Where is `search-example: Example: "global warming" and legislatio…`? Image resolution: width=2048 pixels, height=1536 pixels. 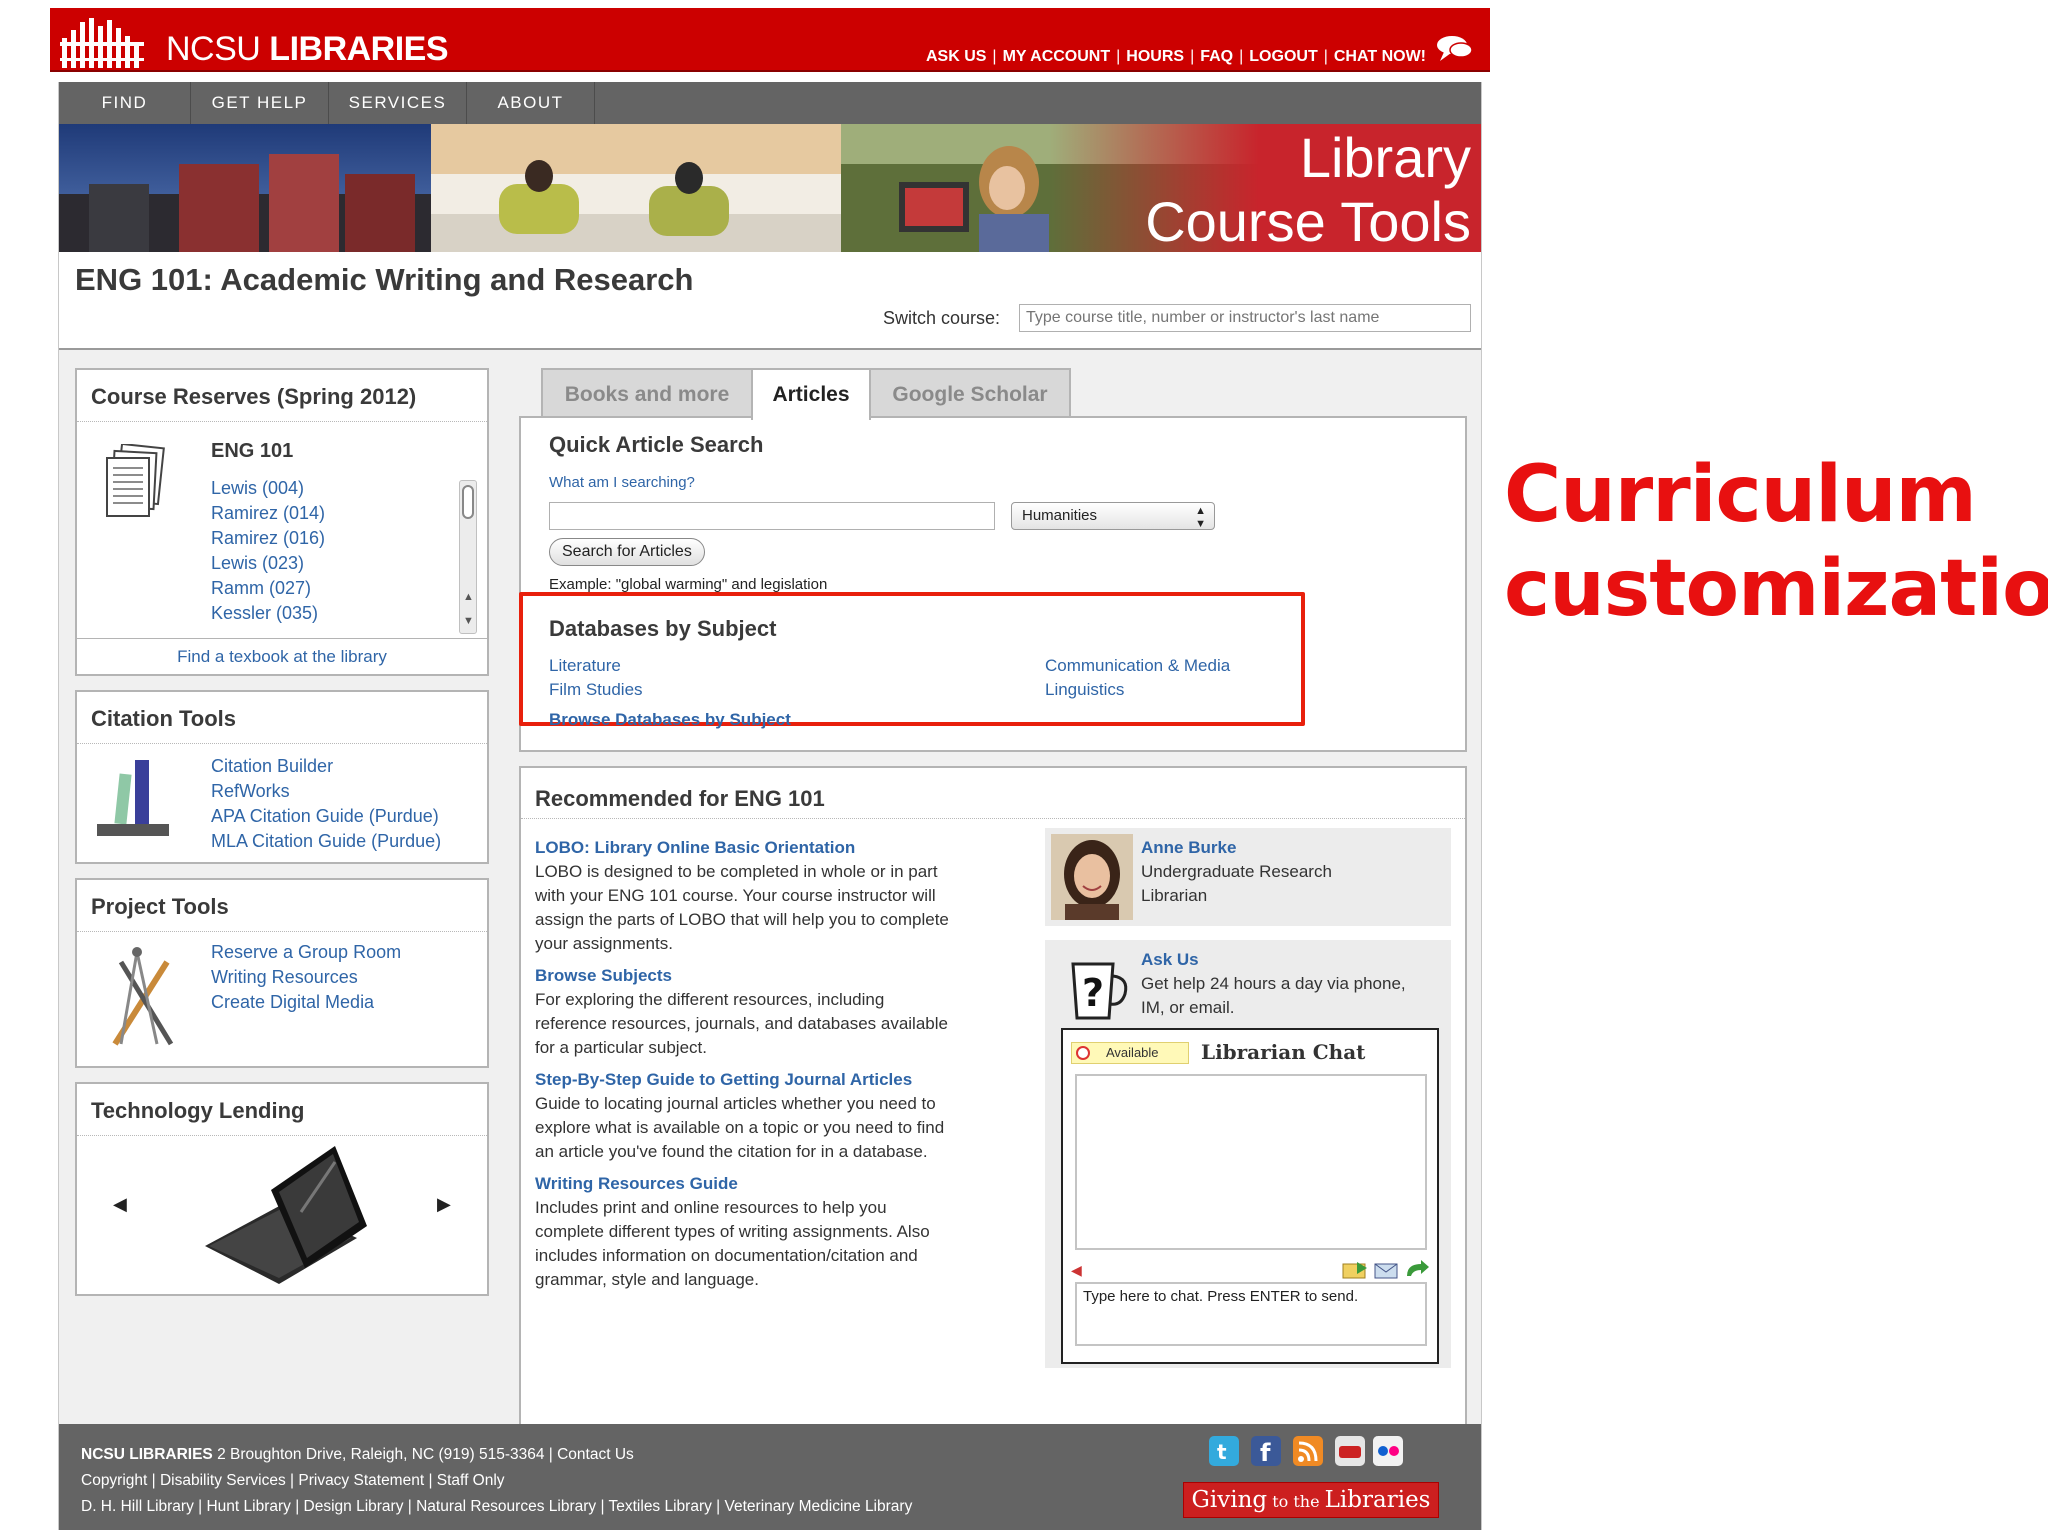
search-example: Example: "global warming" and legislatio… is located at coordinates (688, 584).